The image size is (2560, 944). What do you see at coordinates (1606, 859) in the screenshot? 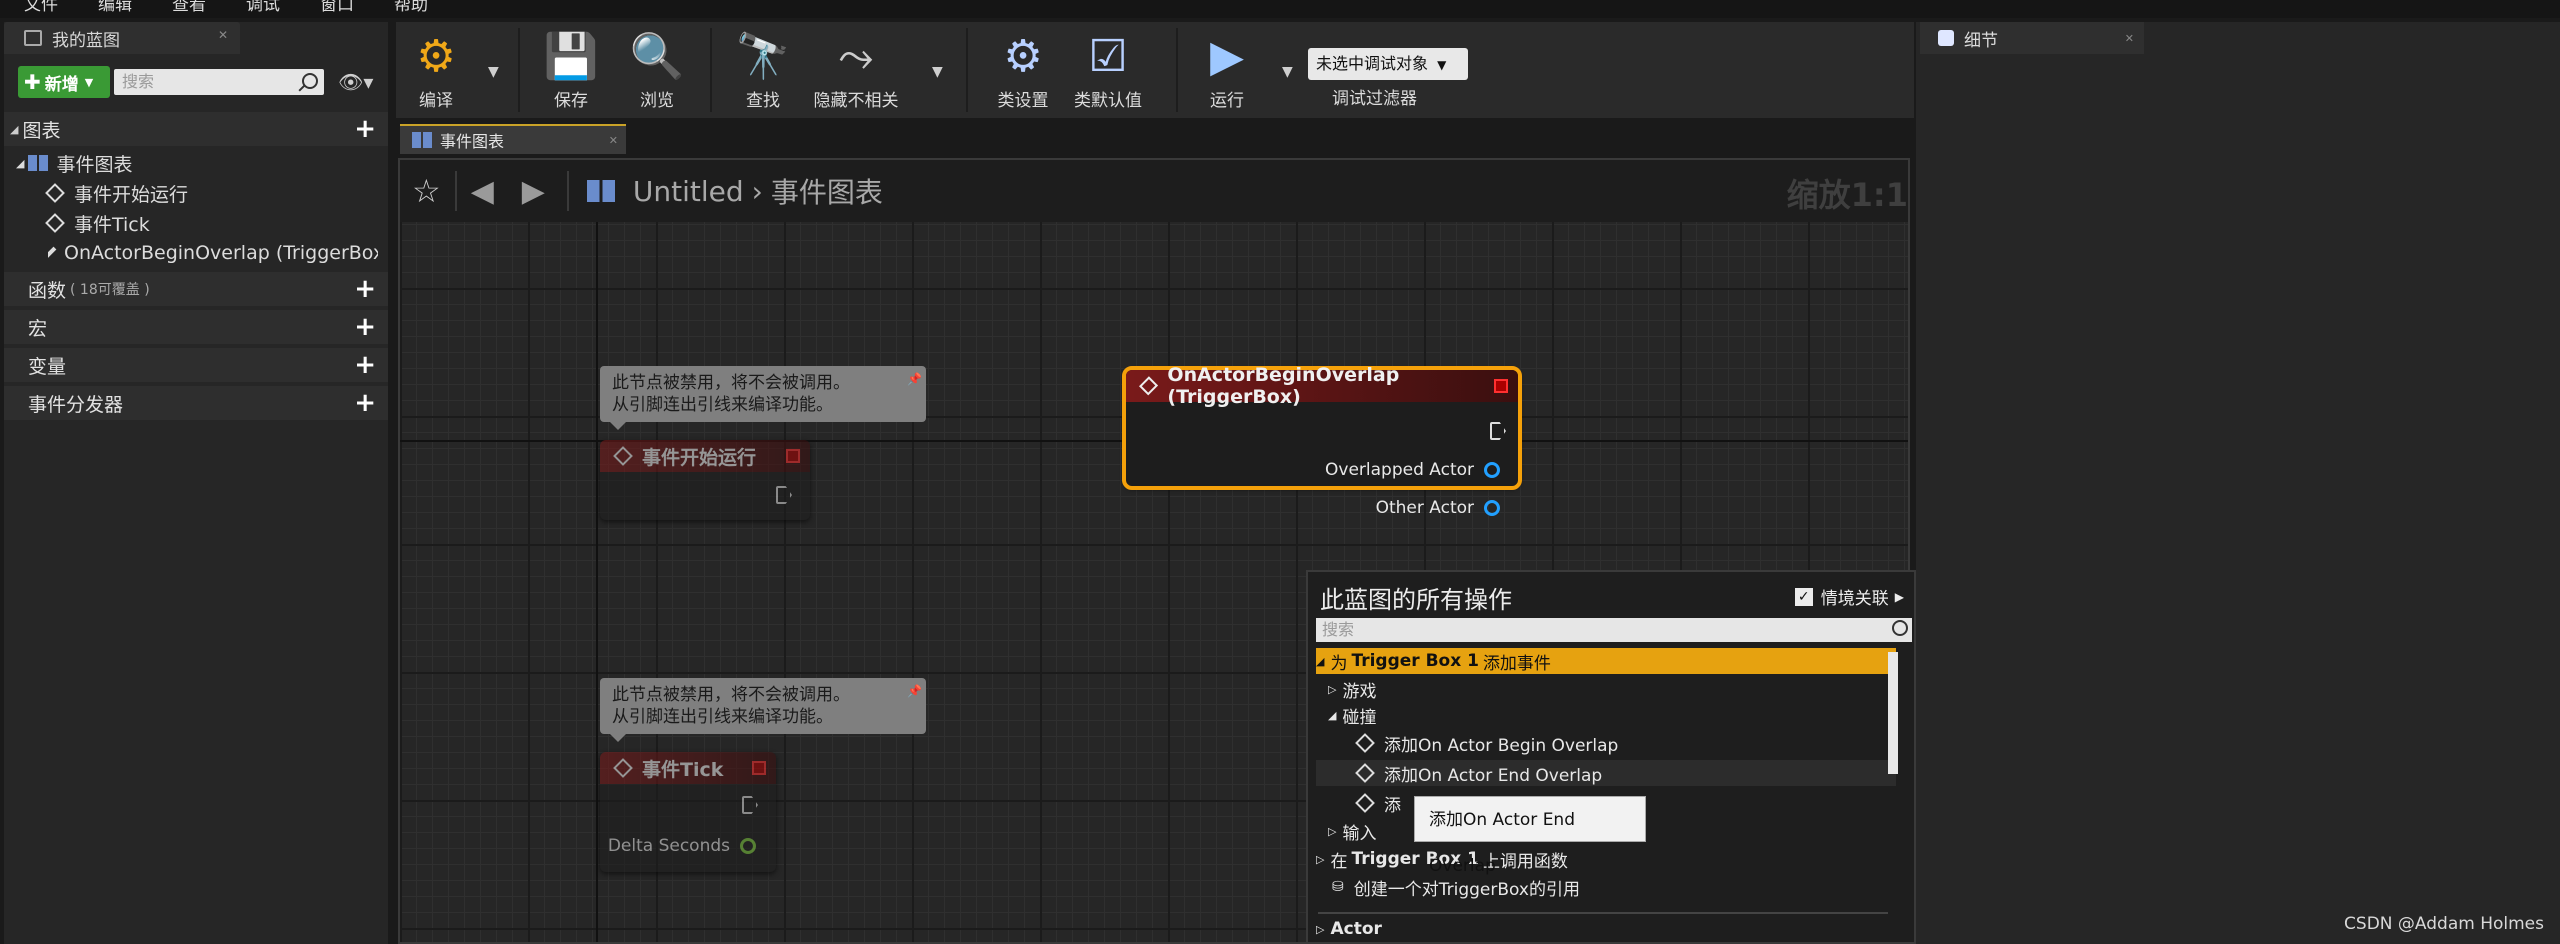
I see `menu-category-call-function: ▷ 在 Trigger Box 1 上调用函数` at bounding box center [1606, 859].